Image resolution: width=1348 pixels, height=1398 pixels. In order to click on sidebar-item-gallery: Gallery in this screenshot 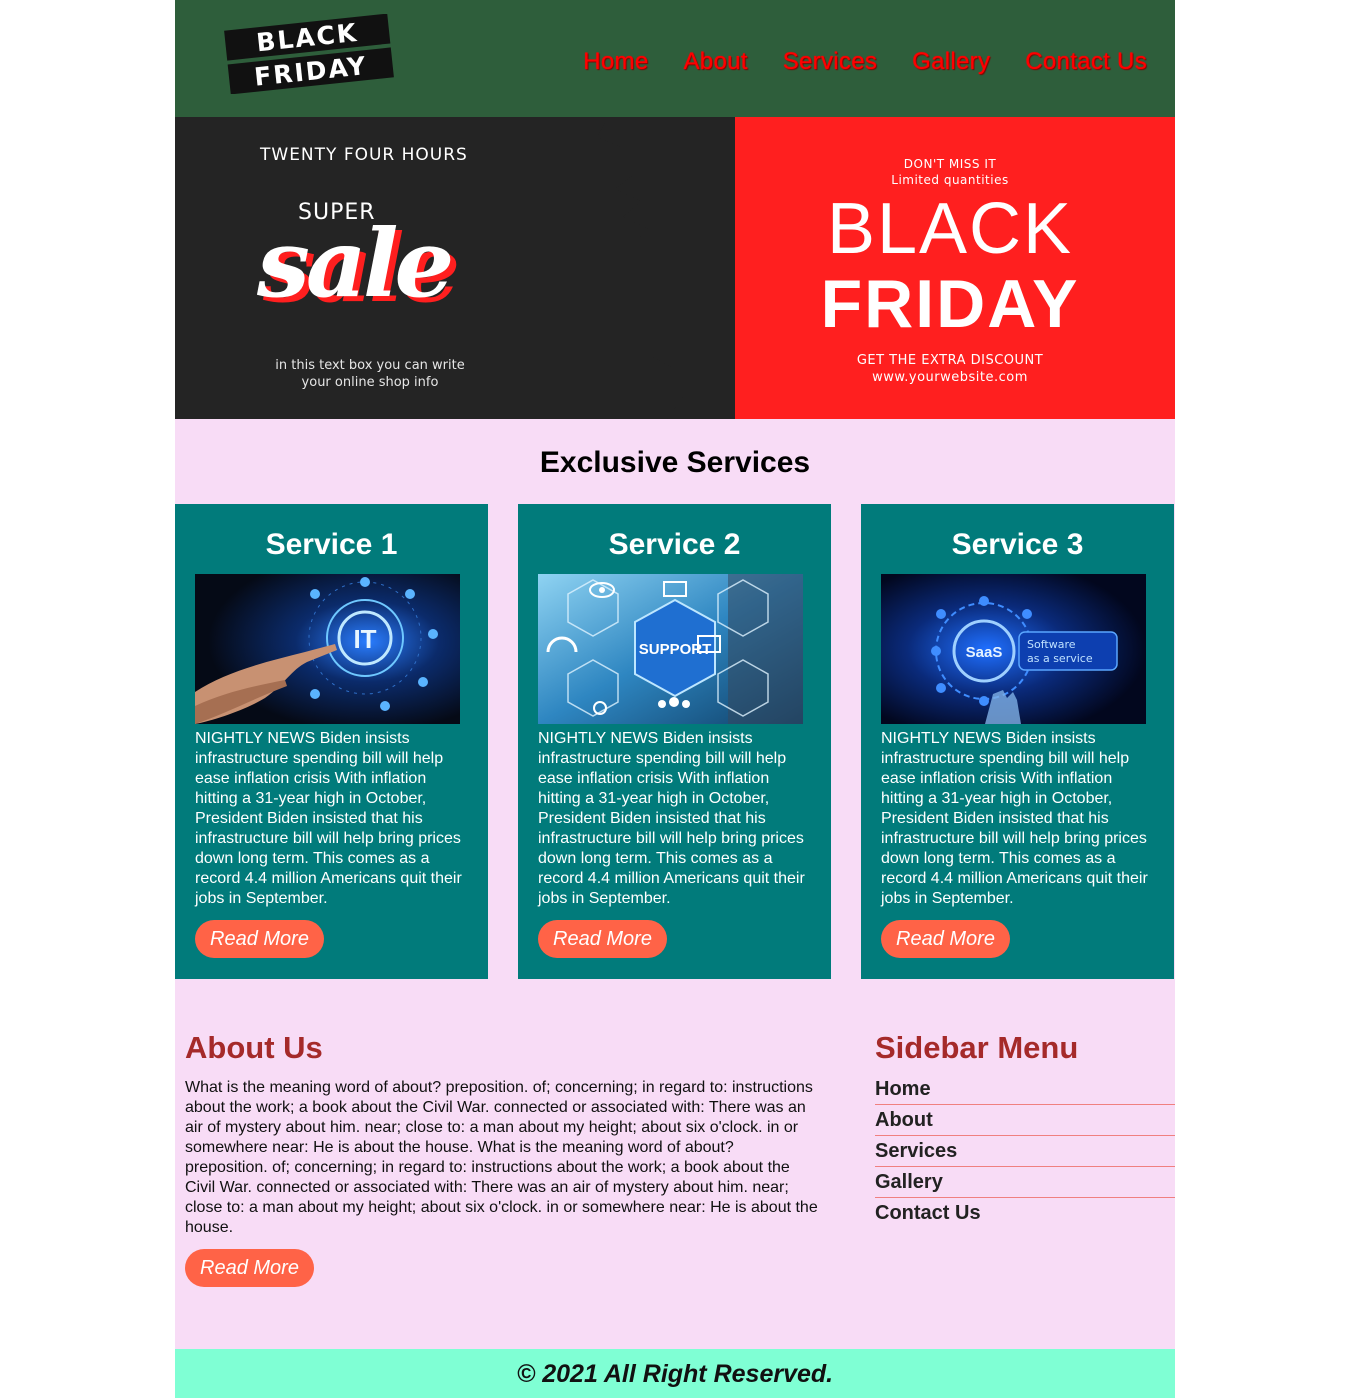, I will do `click(1025, 1182)`.